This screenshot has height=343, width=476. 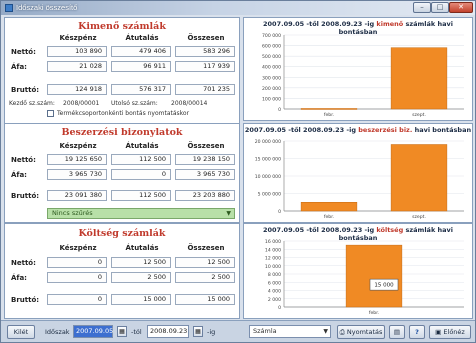 I want to click on y-tick-label: 2 000, so click(x=274, y=300).